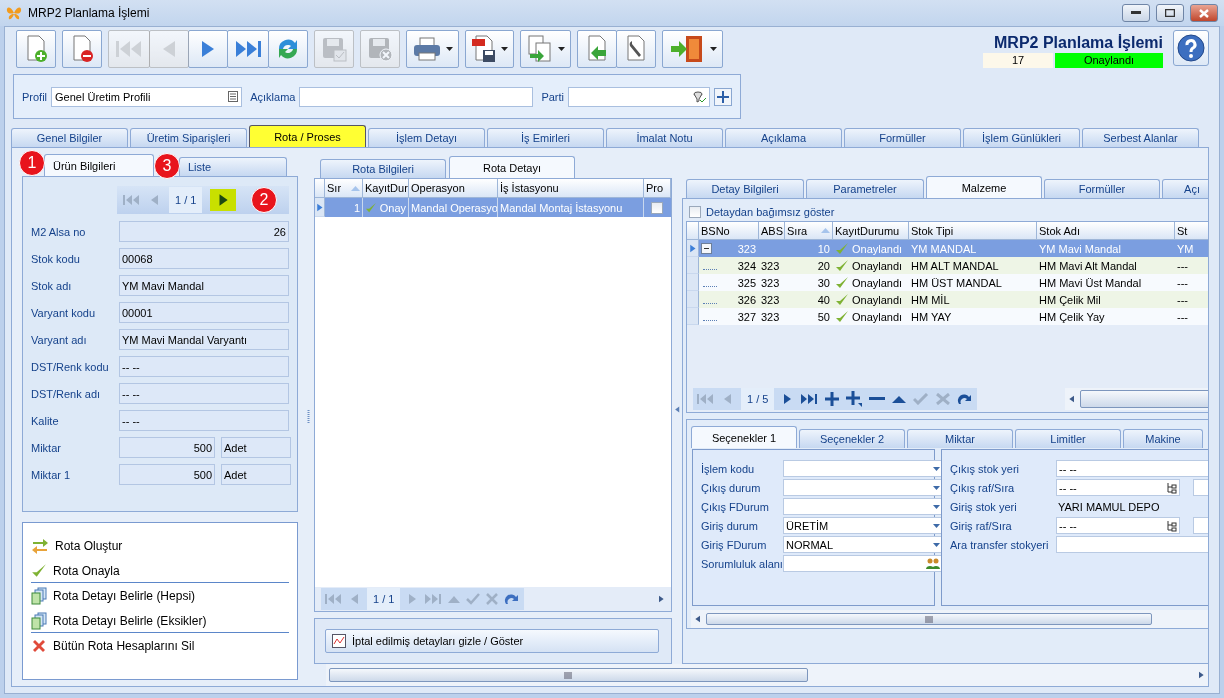 The width and height of the screenshot is (1224, 698). I want to click on tab: İmalat Notu, so click(664, 137).